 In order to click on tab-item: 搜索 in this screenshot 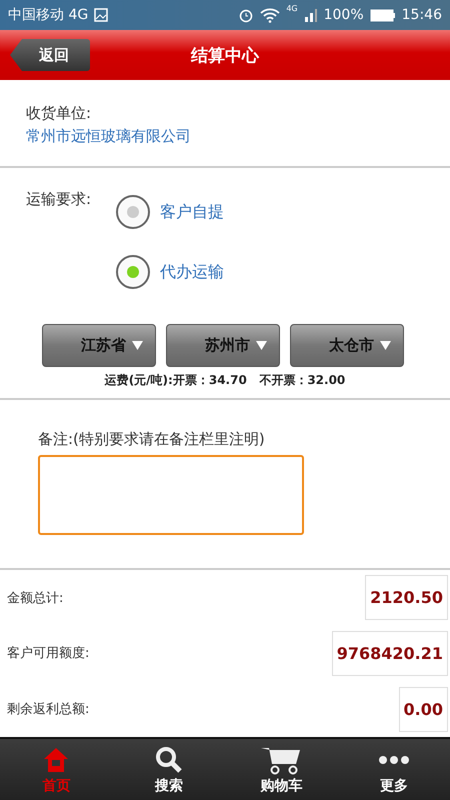, I will do `click(168, 769)`.